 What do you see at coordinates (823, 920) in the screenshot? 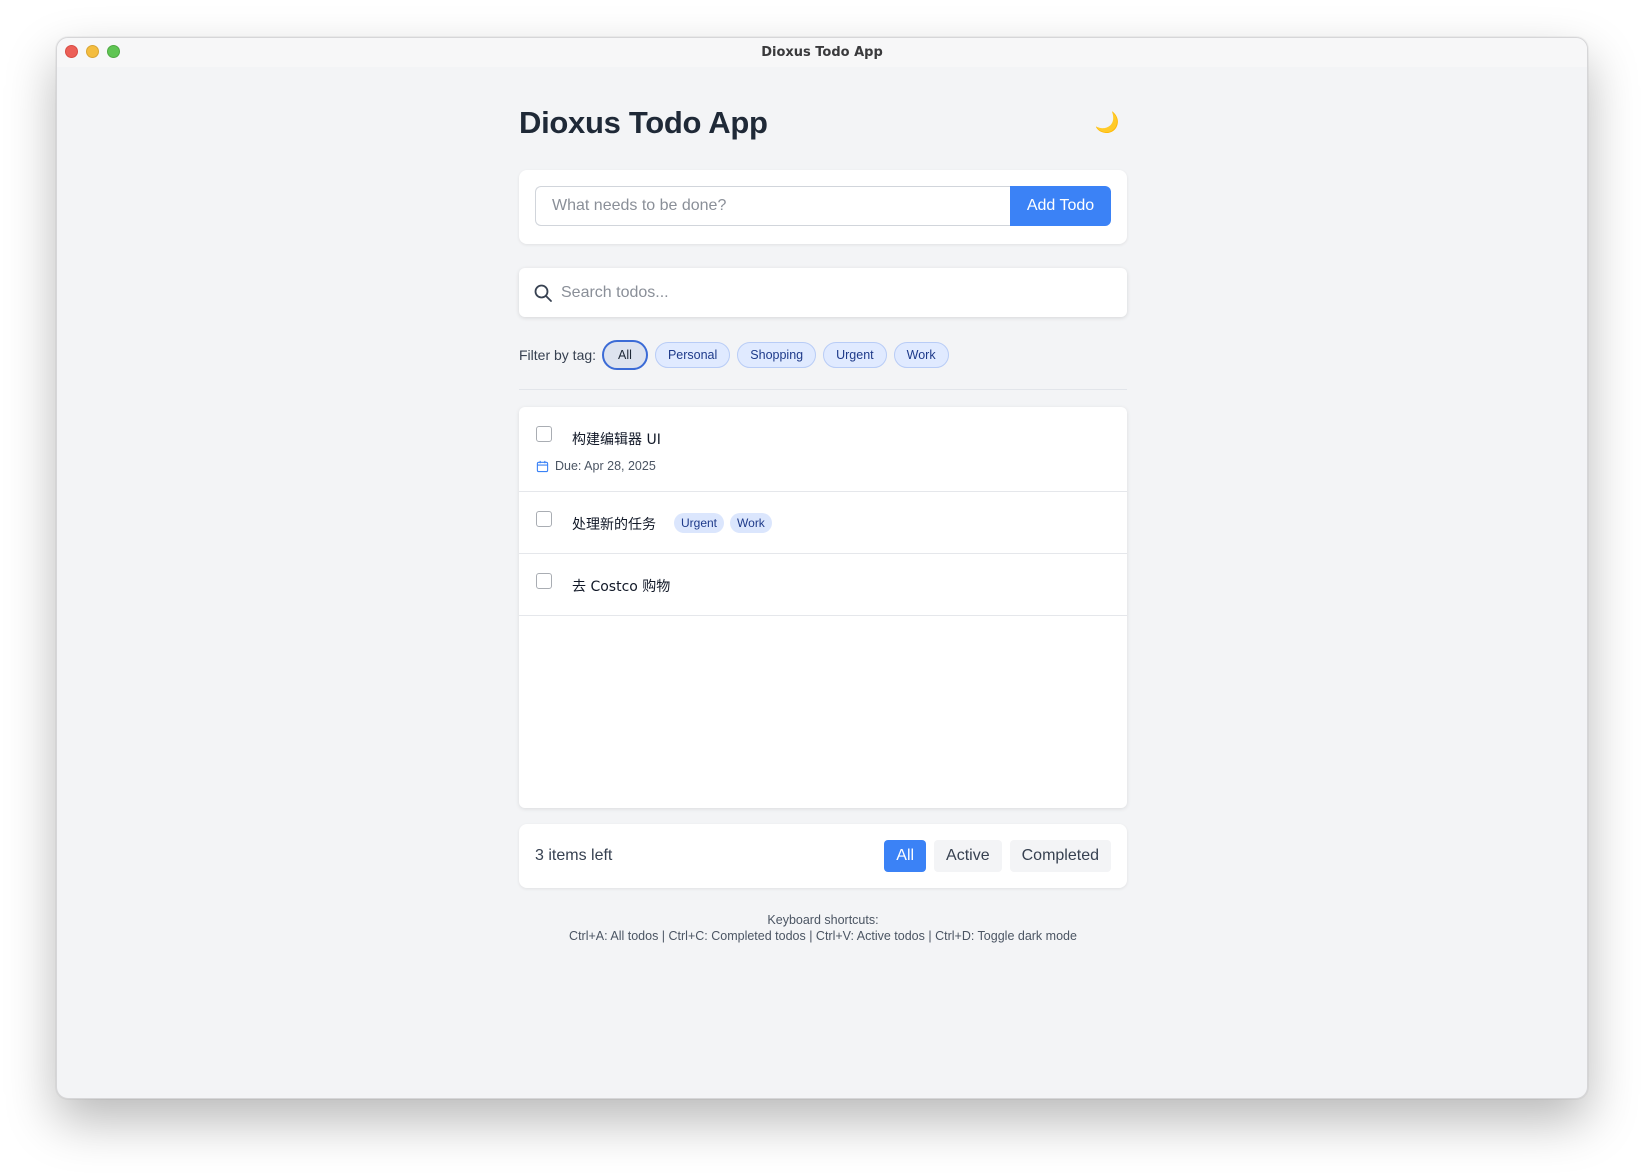
I see `shortcuts-title: Keyboard shortcuts:` at bounding box center [823, 920].